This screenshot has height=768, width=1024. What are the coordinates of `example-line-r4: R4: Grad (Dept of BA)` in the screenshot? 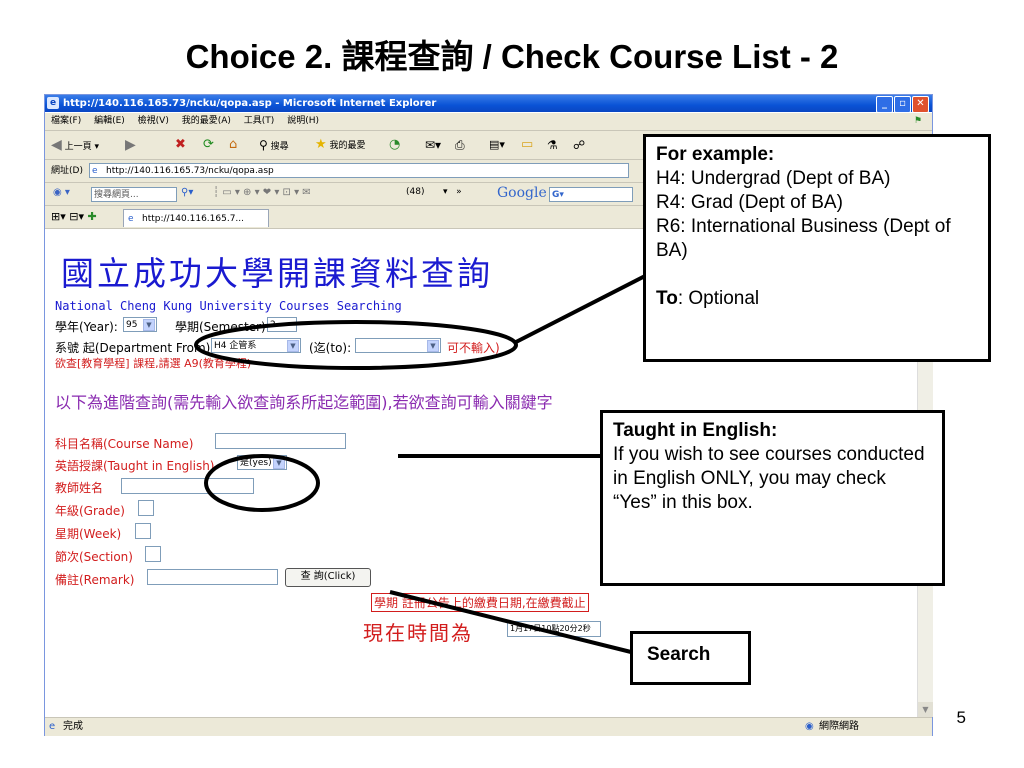 It's located at (749, 202).